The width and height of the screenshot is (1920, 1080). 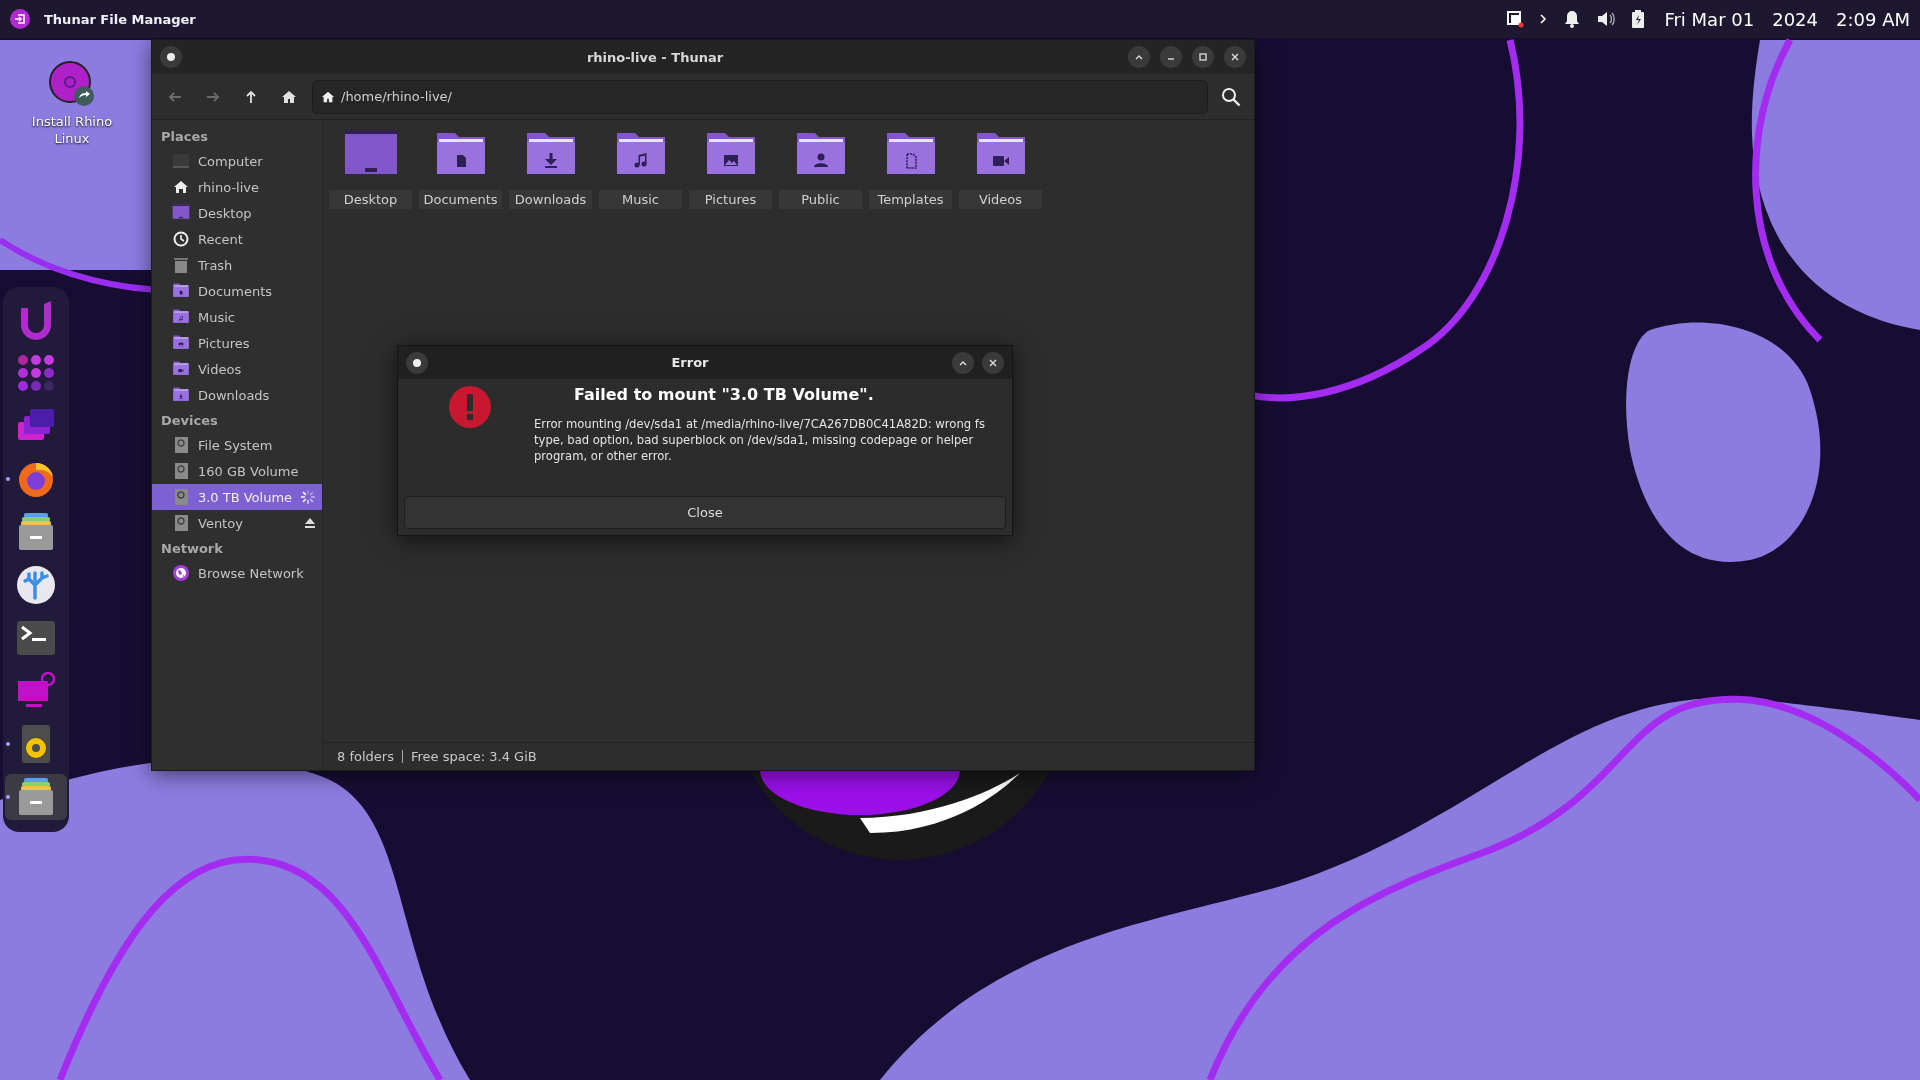 I want to click on dialog-title: Error, so click(x=690, y=362).